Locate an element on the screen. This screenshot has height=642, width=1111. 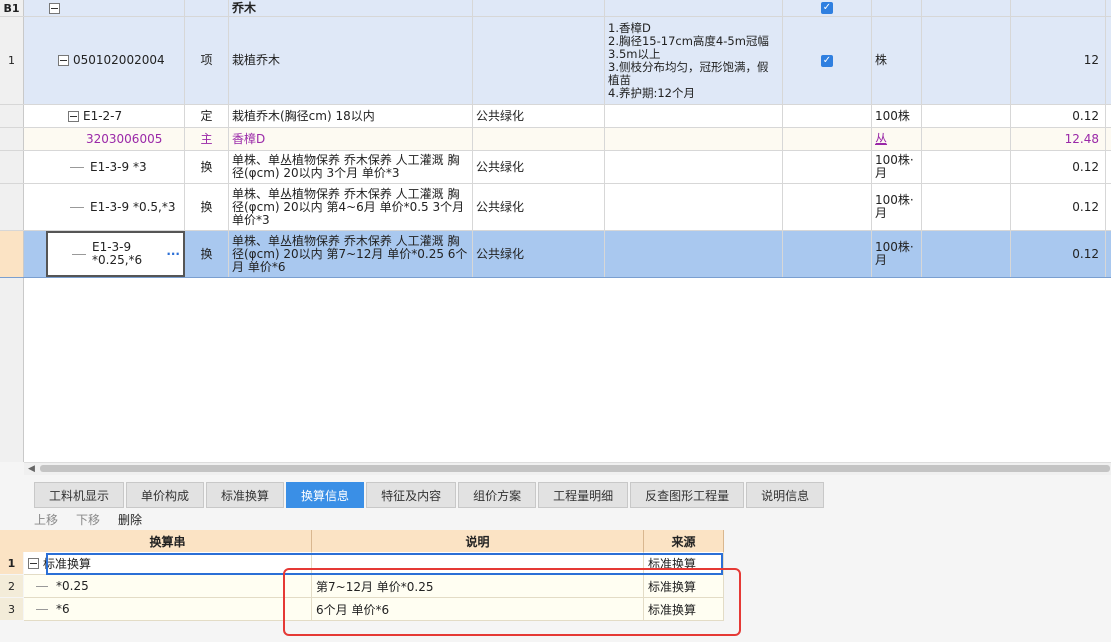
item-code: E1-3-9 *3 is located at coordinates (118, 166).